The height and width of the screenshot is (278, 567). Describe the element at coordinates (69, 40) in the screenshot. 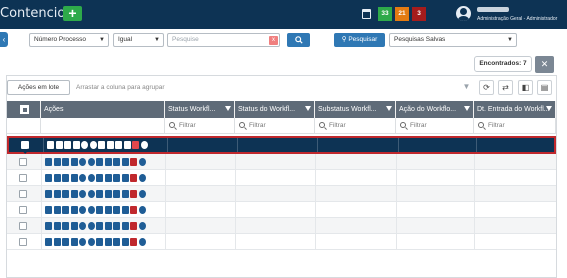

I see `field-select: Número Processo ▼` at that location.